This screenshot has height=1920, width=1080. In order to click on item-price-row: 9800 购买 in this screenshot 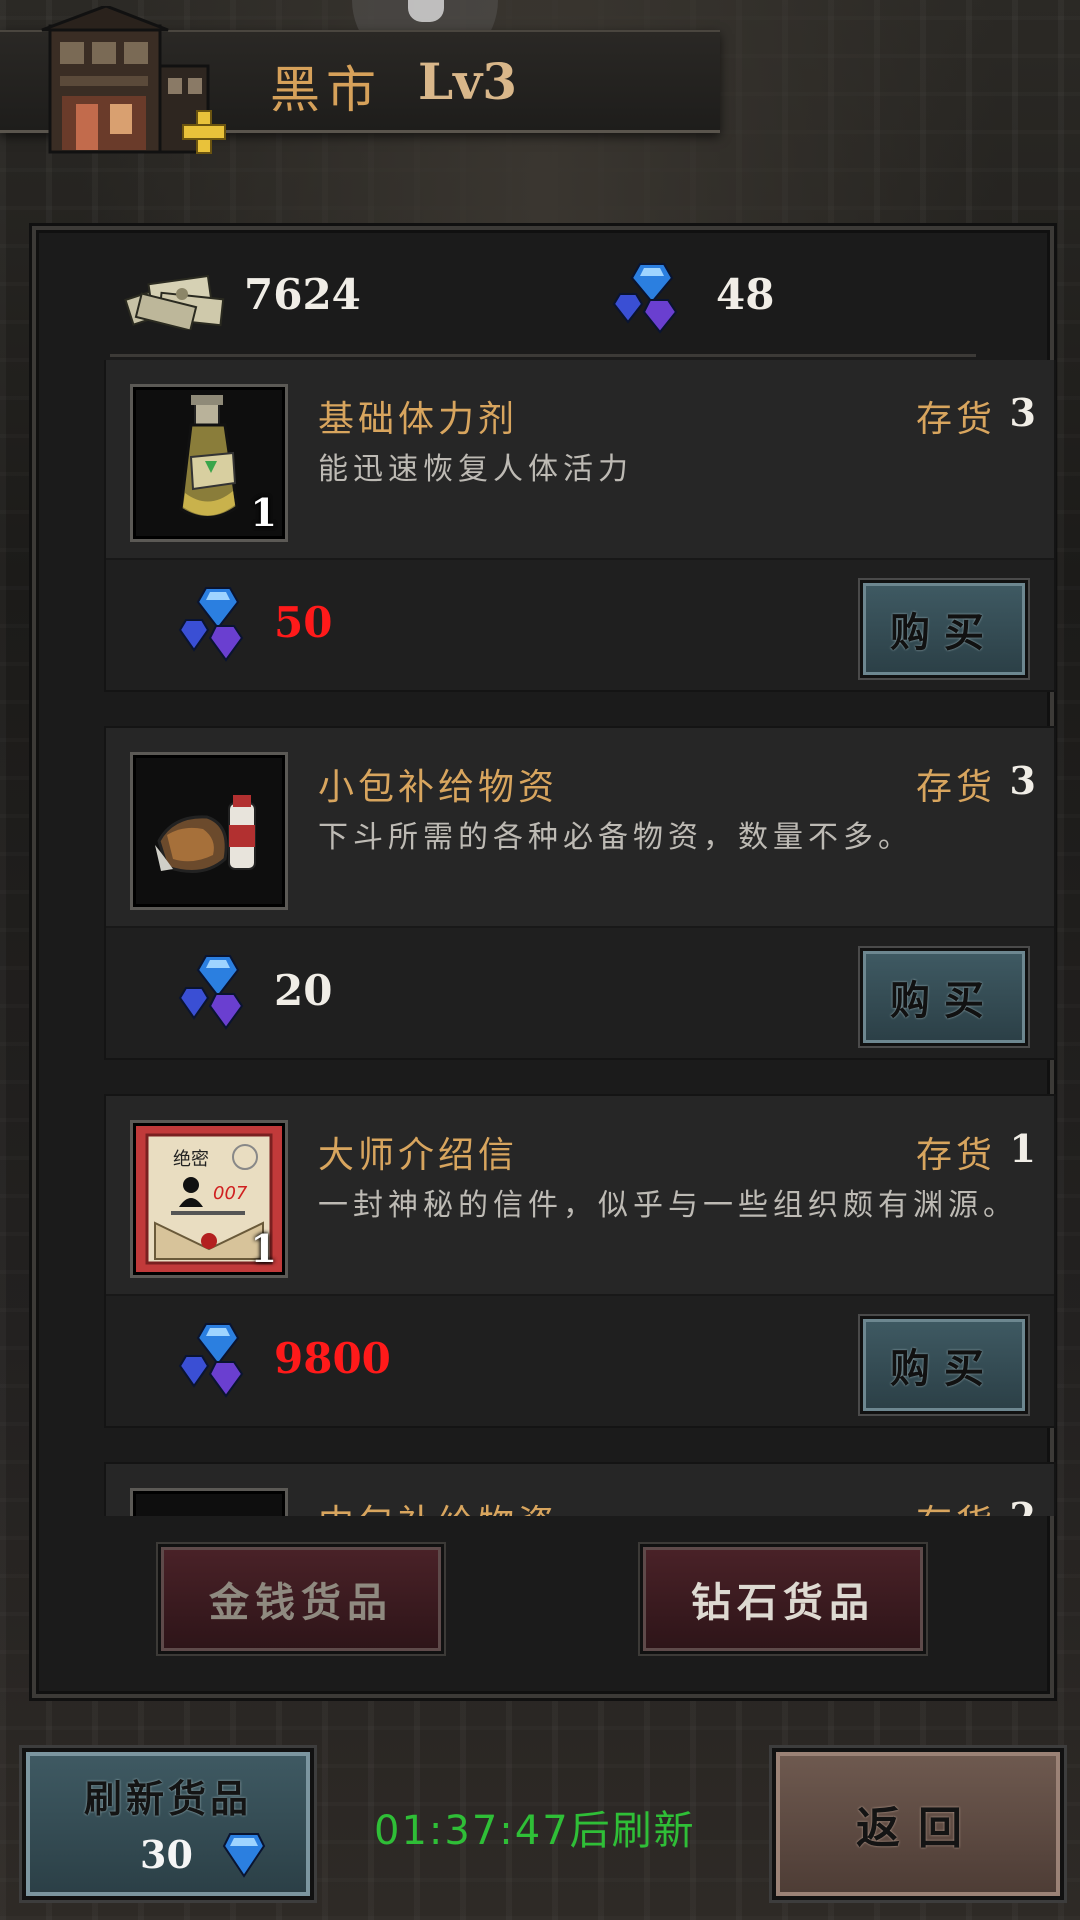, I will do `click(580, 1360)`.